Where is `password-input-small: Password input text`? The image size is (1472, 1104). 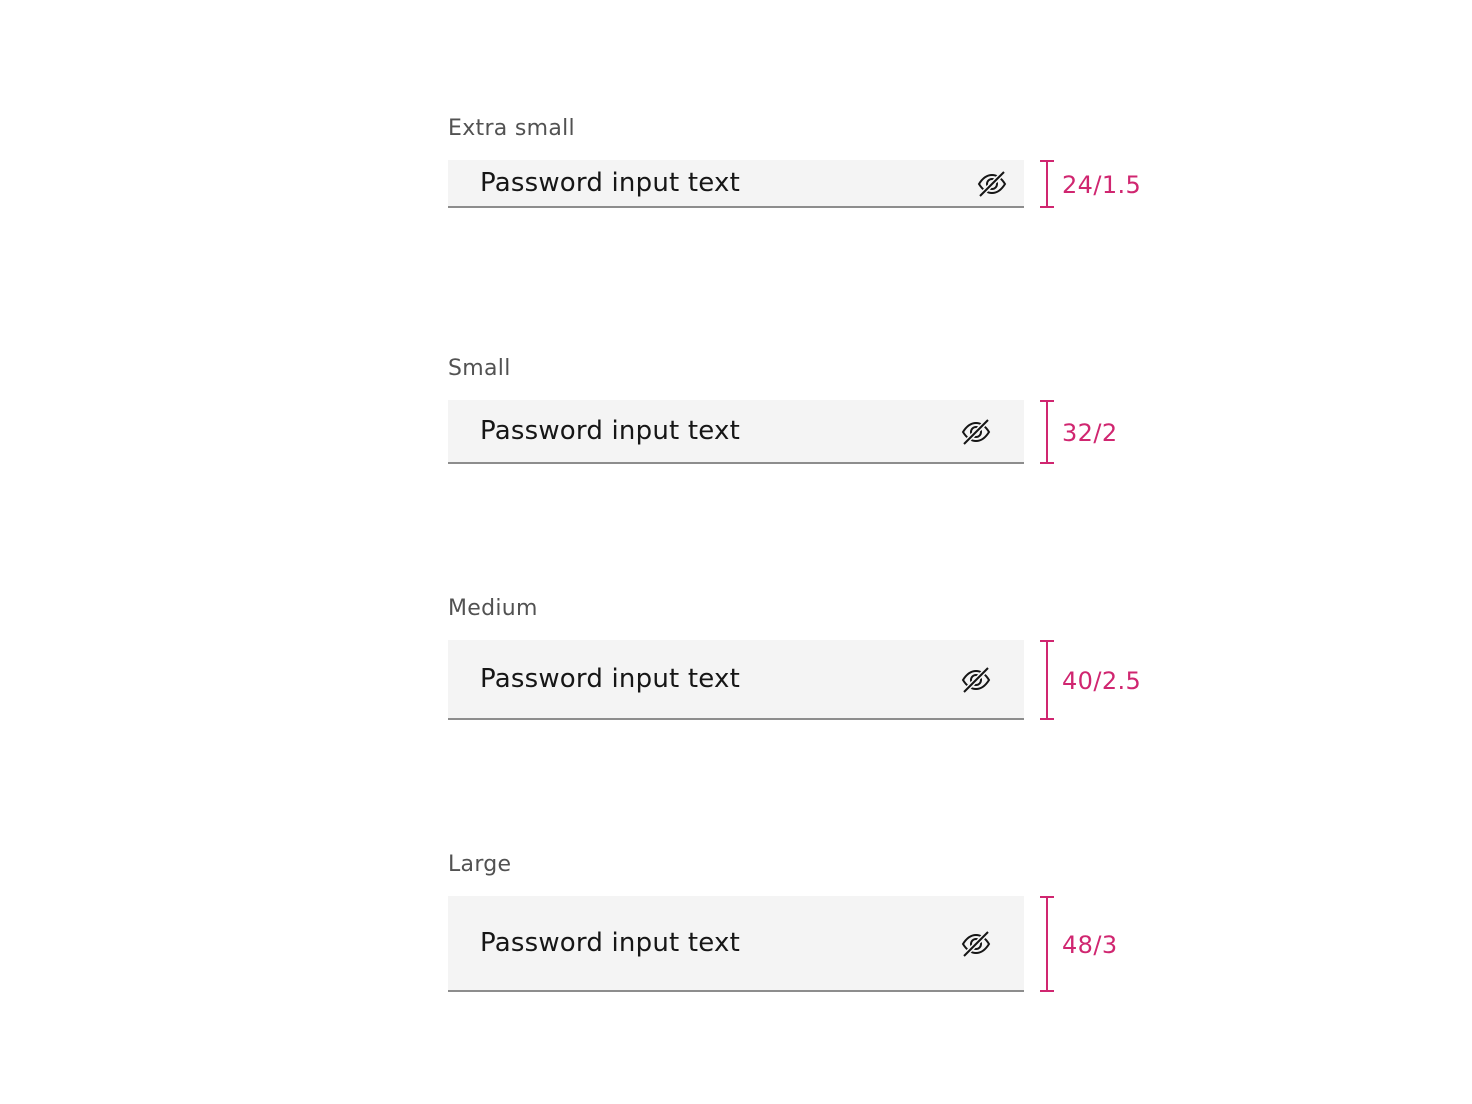 password-input-small: Password input text is located at coordinates (736, 432).